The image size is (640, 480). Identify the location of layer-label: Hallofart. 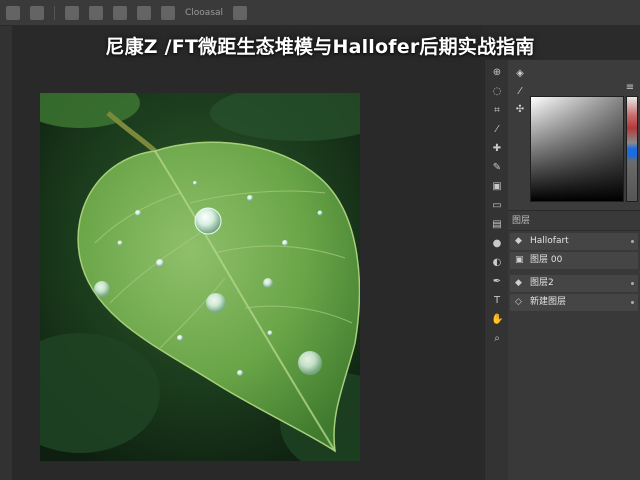
(549, 241).